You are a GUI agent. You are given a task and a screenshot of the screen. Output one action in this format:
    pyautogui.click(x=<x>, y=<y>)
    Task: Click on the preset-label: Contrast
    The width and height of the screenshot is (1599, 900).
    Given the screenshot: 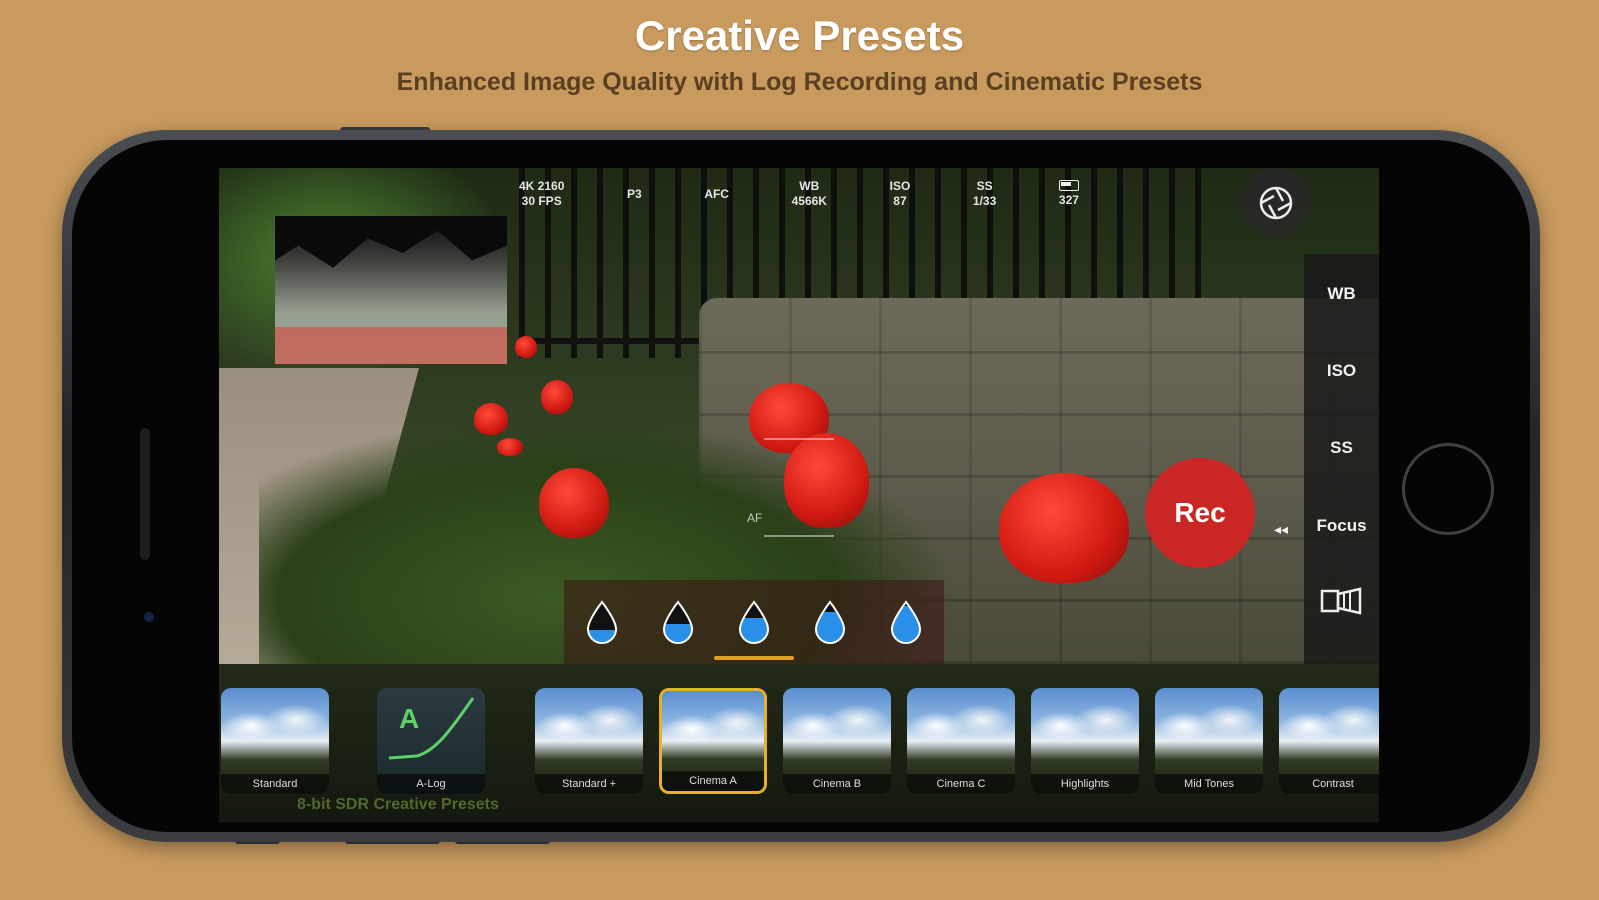 What is the action you would take?
    pyautogui.click(x=1329, y=784)
    